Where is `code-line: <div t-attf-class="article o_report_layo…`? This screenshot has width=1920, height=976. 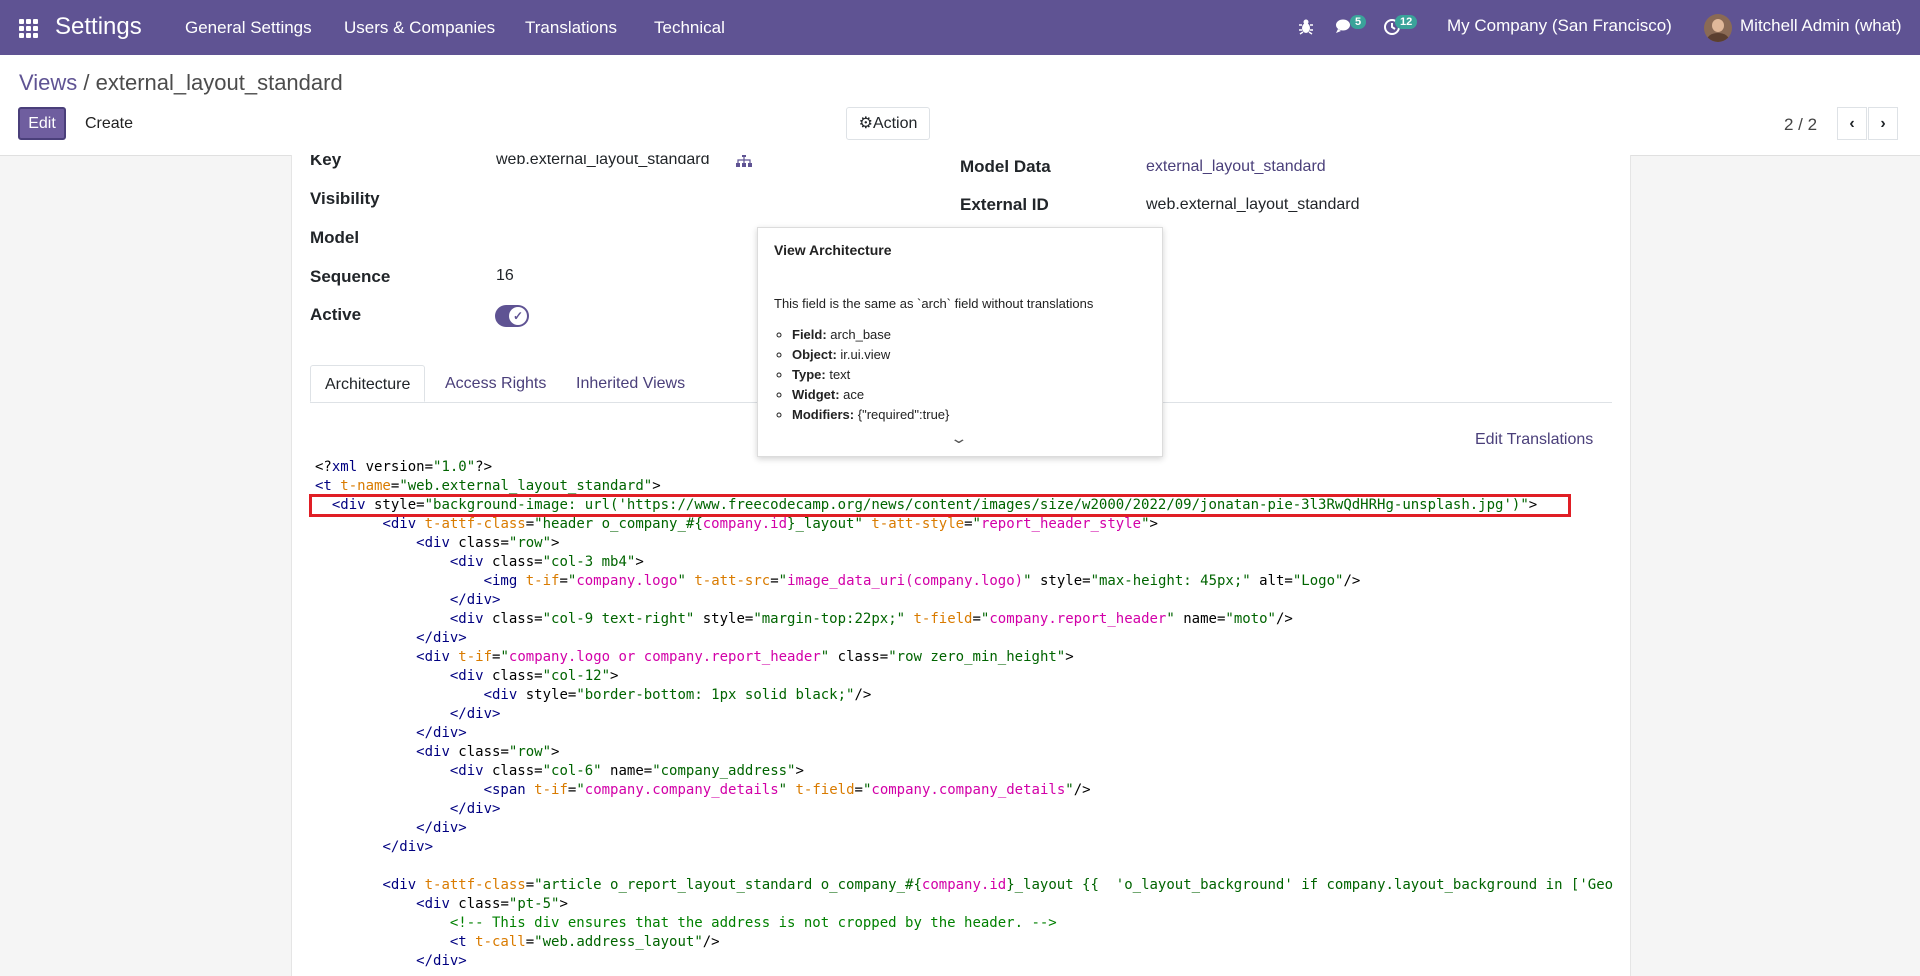 code-line: <div t-attf-class="article o_report_layo… is located at coordinates (998, 885).